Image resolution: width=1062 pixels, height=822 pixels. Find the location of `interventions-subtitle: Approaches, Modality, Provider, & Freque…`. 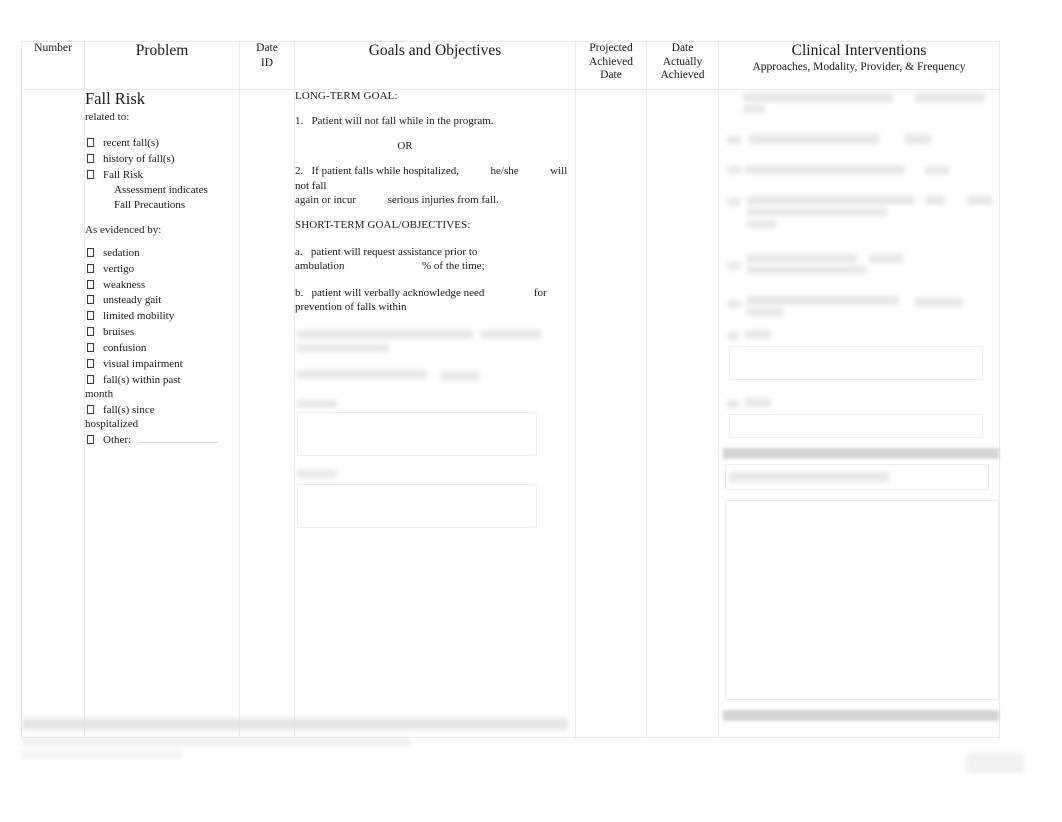

interventions-subtitle: Approaches, Modality, Provider, & Freque… is located at coordinates (859, 66).